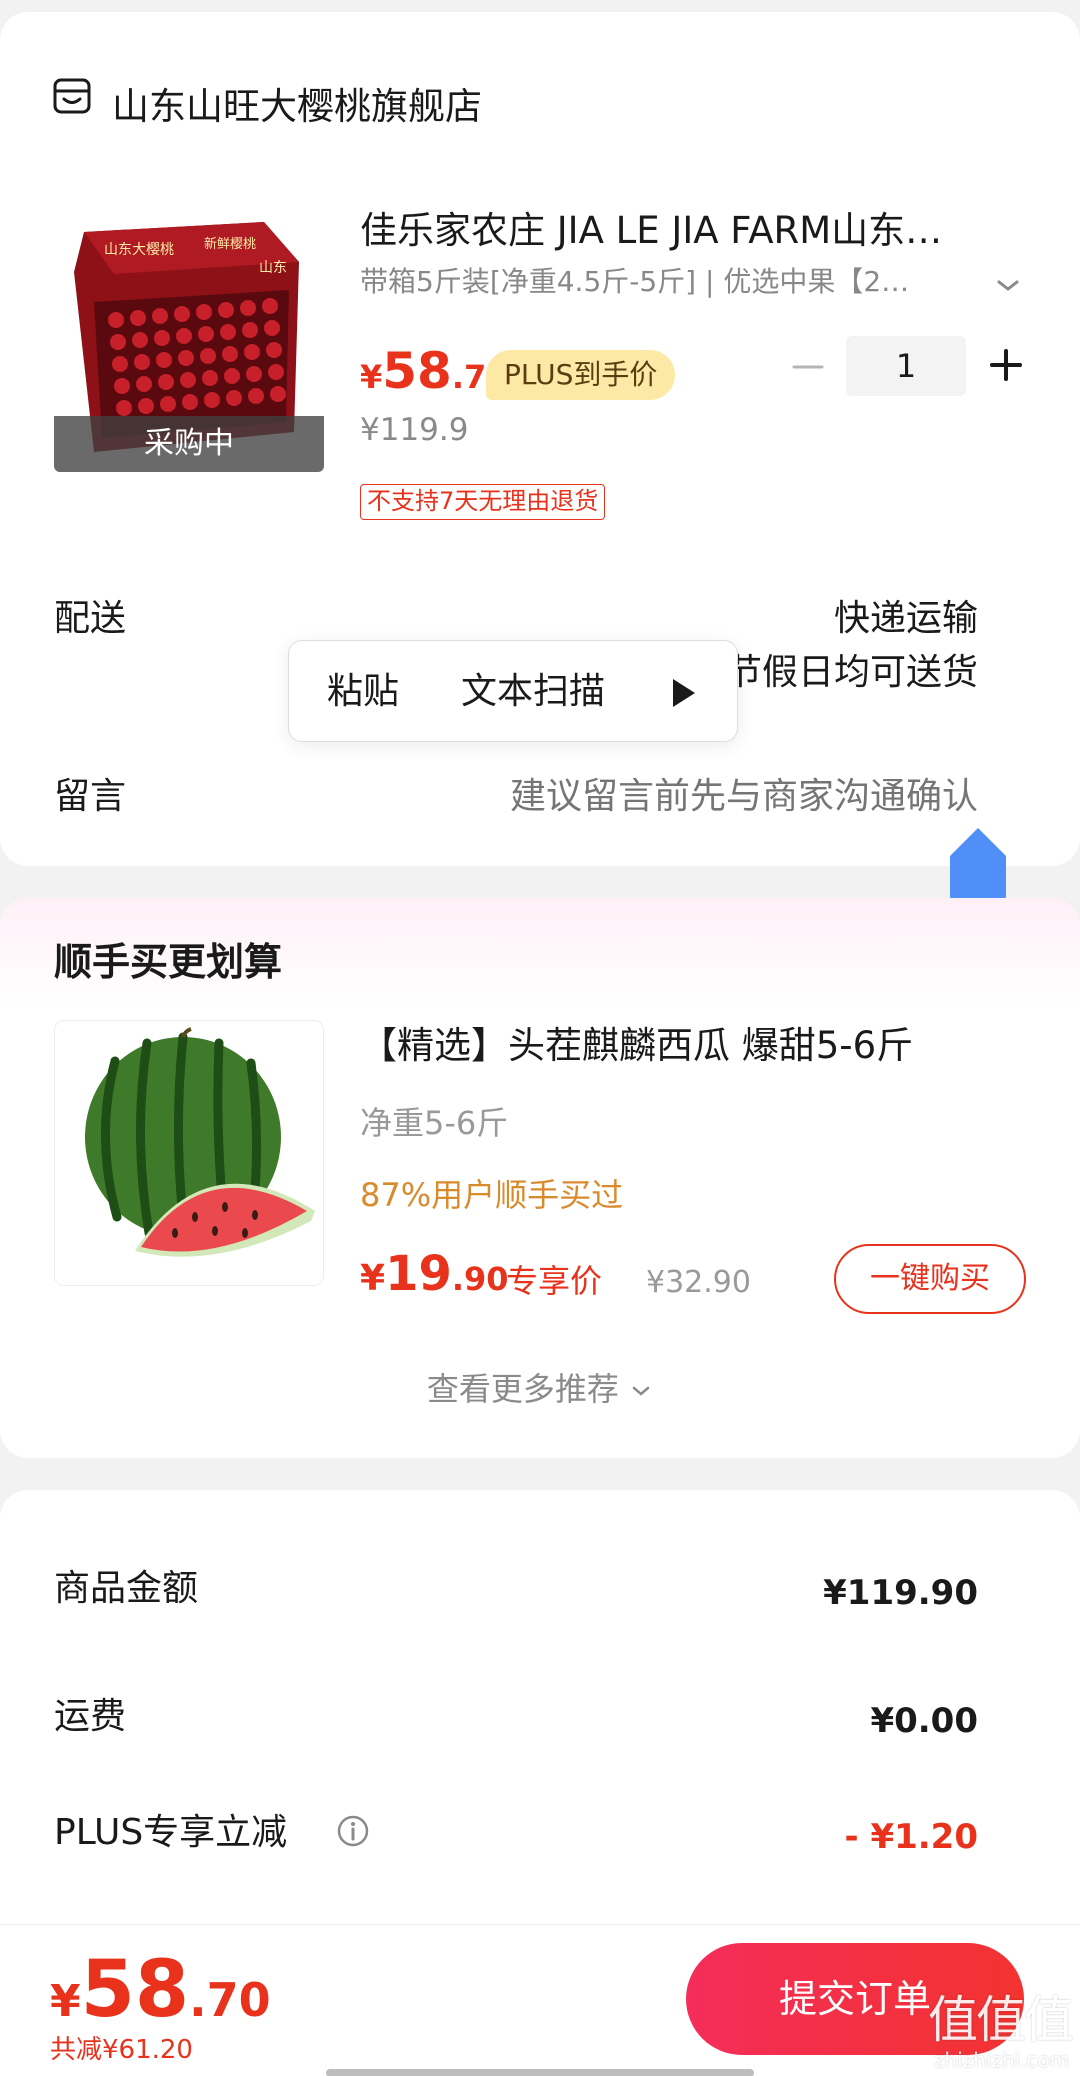 The height and width of the screenshot is (2076, 1080). I want to click on goods-amount-value: ¥119.90, so click(900, 1593).